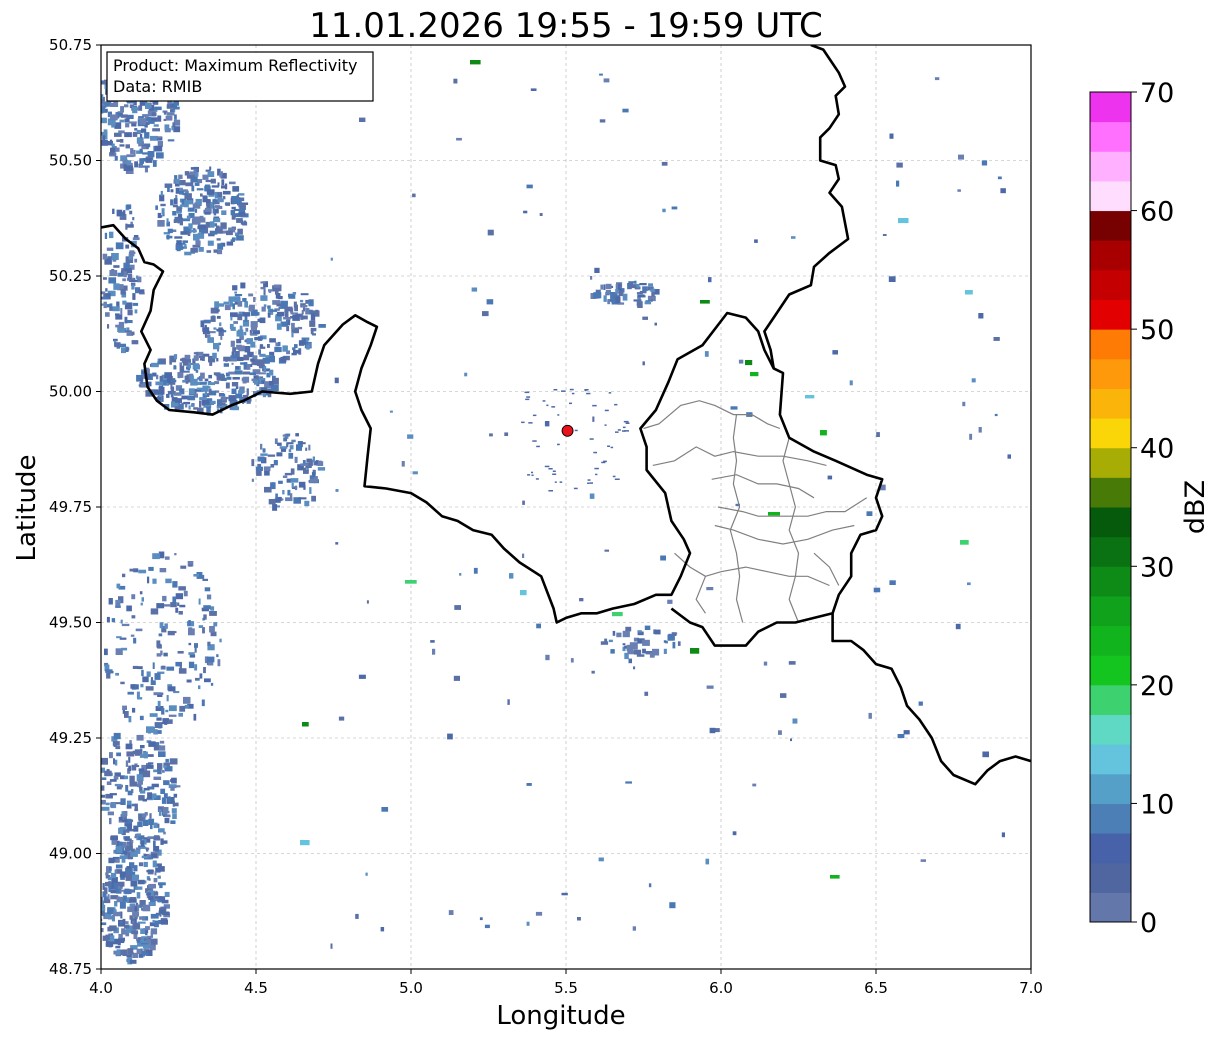 The image size is (1219, 1040). What do you see at coordinates (70, 161) in the screenshot?
I see `y-tick-label: 50.50` at bounding box center [70, 161].